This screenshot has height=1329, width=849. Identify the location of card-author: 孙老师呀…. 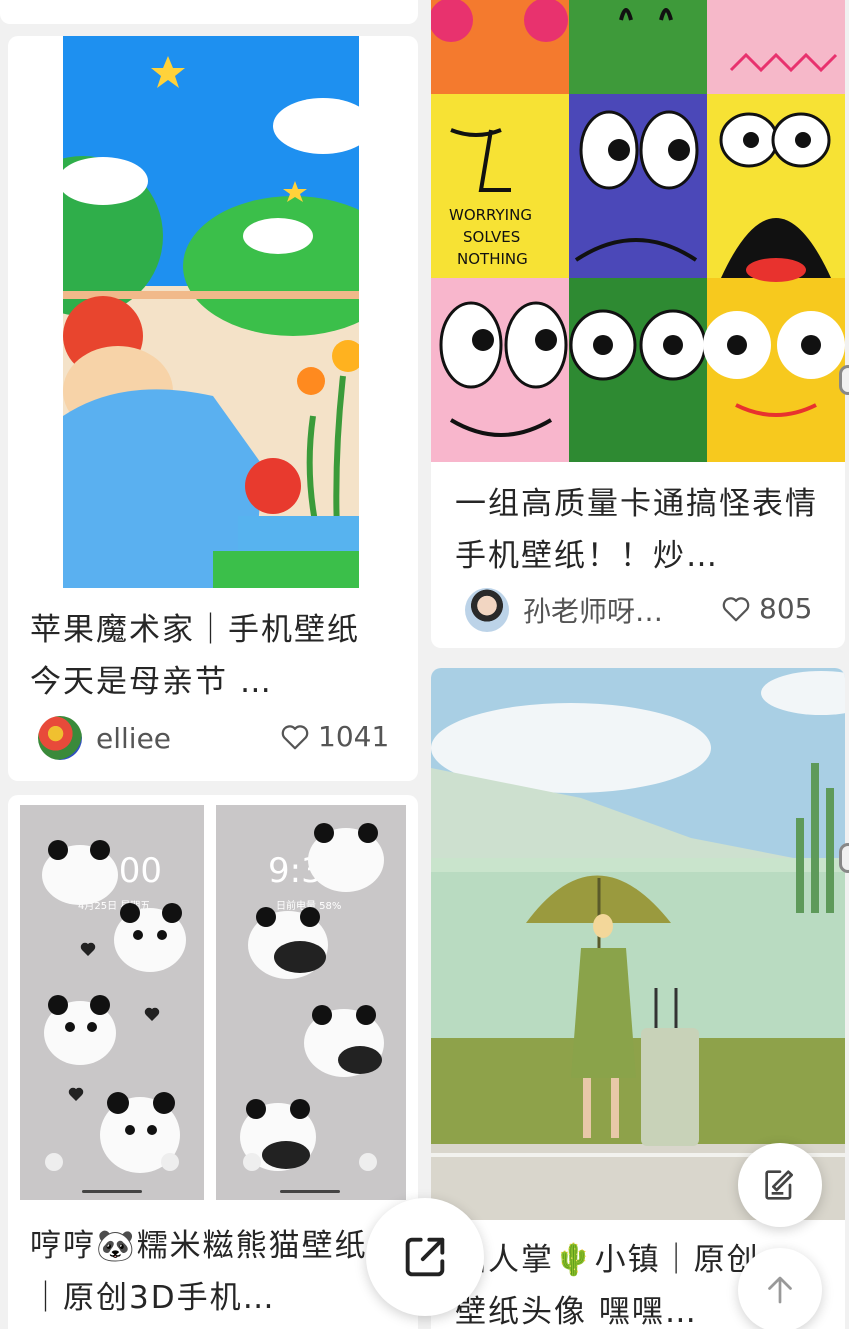
(564, 610).